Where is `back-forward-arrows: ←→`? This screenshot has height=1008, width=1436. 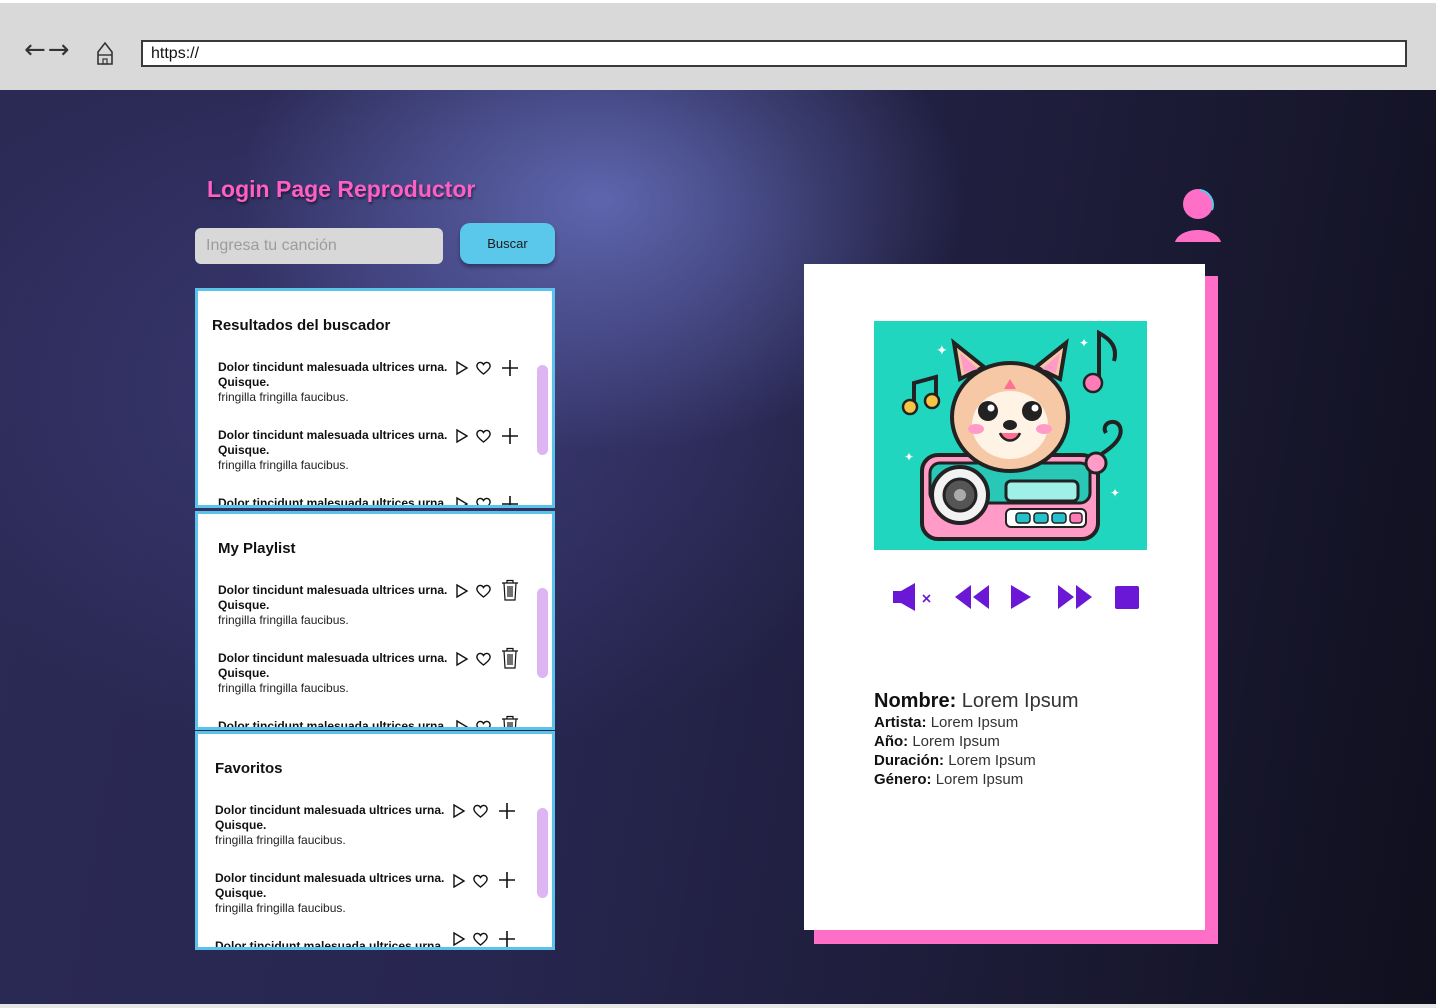 back-forward-arrows: ←→ is located at coordinates (48, 50).